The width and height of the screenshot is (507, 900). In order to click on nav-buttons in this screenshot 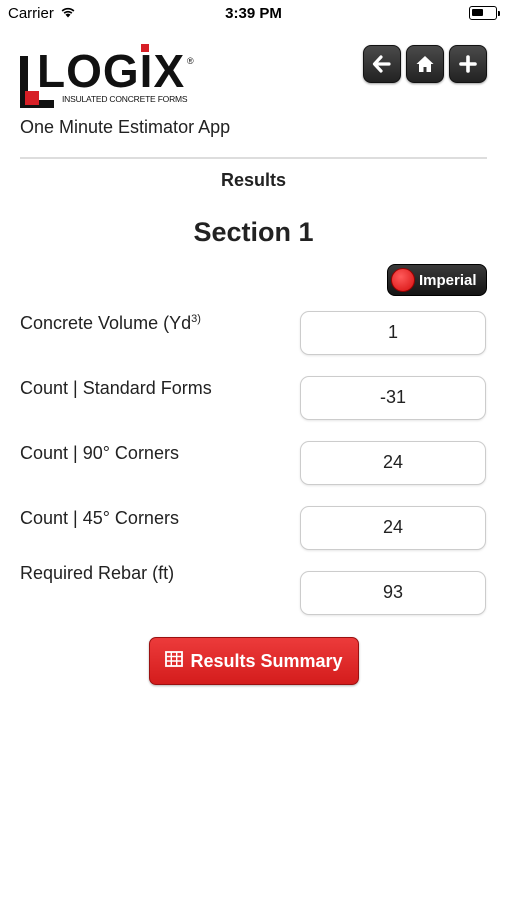, I will do `click(425, 64)`.